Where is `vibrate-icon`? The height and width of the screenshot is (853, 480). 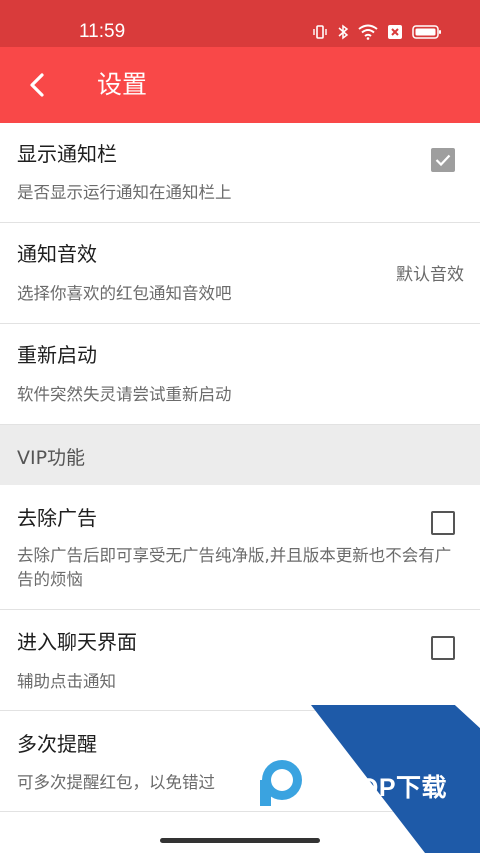
vibrate-icon is located at coordinates (320, 32).